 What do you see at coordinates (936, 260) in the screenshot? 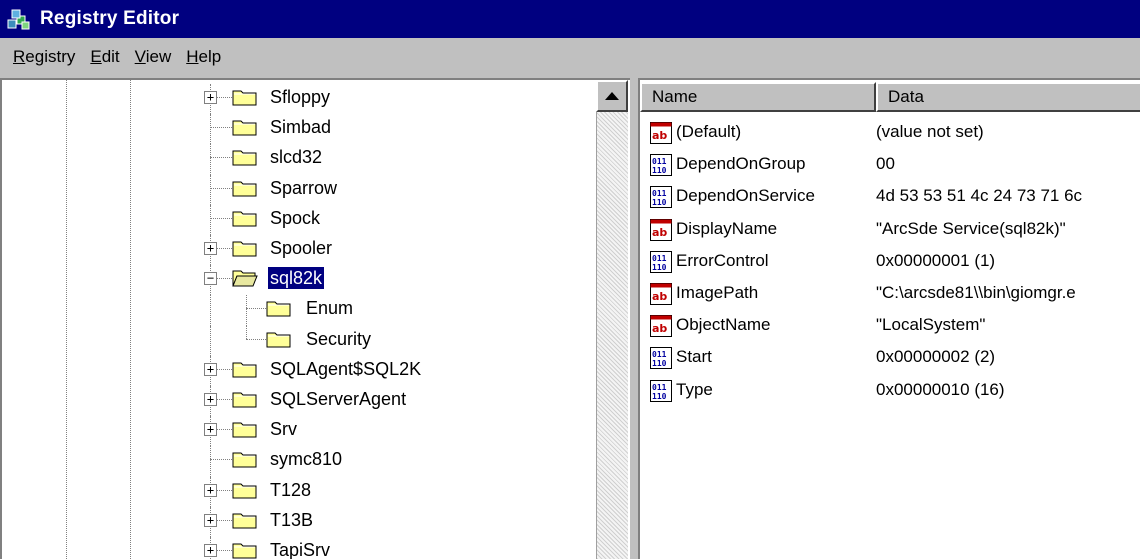
I see `value-data: 0x00000001 (1)` at bounding box center [936, 260].